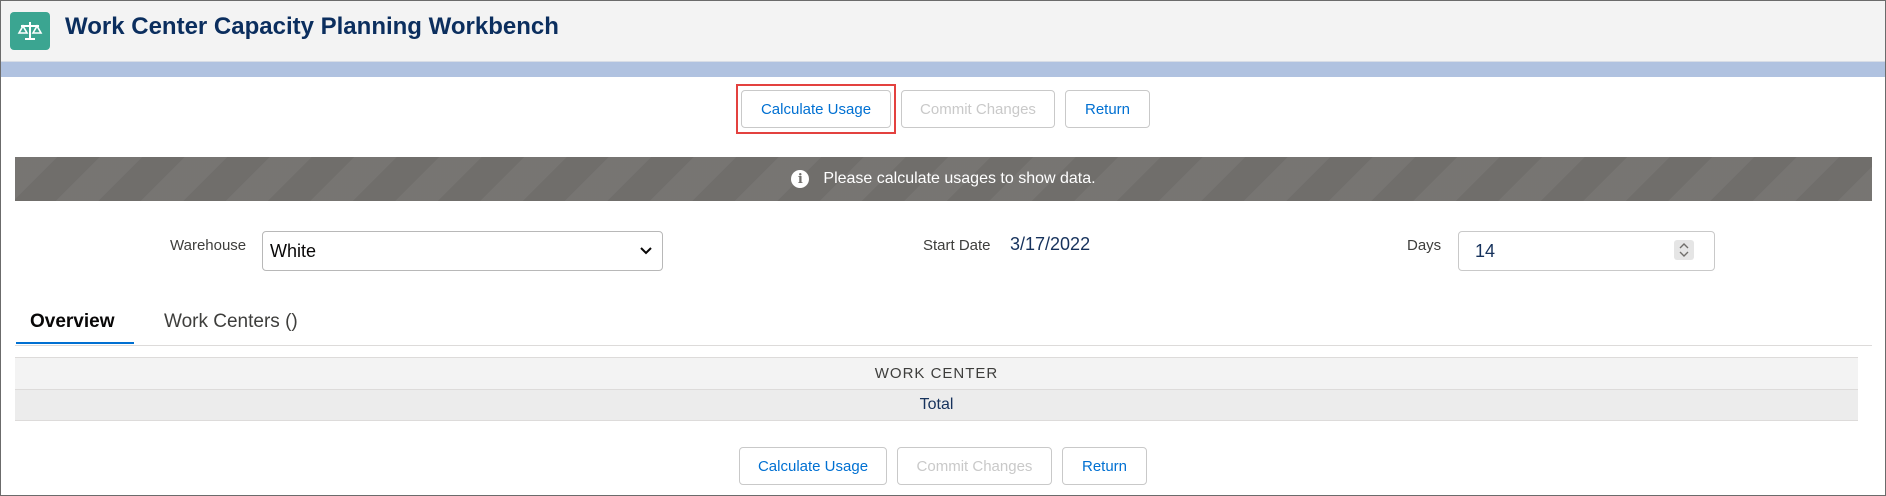 Image resolution: width=1886 pixels, height=496 pixels. I want to click on days-value: 14, so click(1485, 250).